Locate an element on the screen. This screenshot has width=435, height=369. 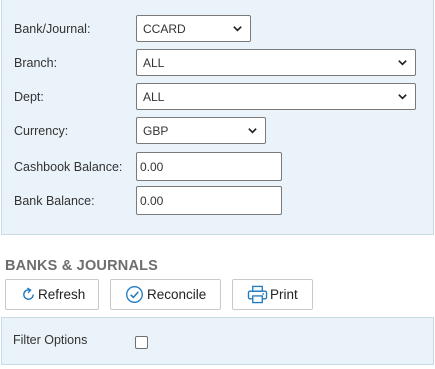
filter-options-label: Filter Options is located at coordinates (50, 340).